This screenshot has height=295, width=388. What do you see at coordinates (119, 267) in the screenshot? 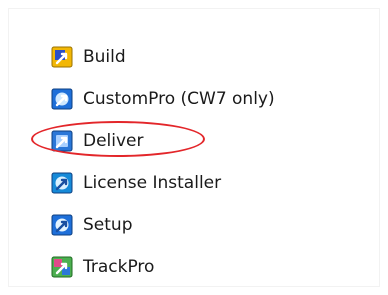
I see `menu-item-label: TrackPro` at bounding box center [119, 267].